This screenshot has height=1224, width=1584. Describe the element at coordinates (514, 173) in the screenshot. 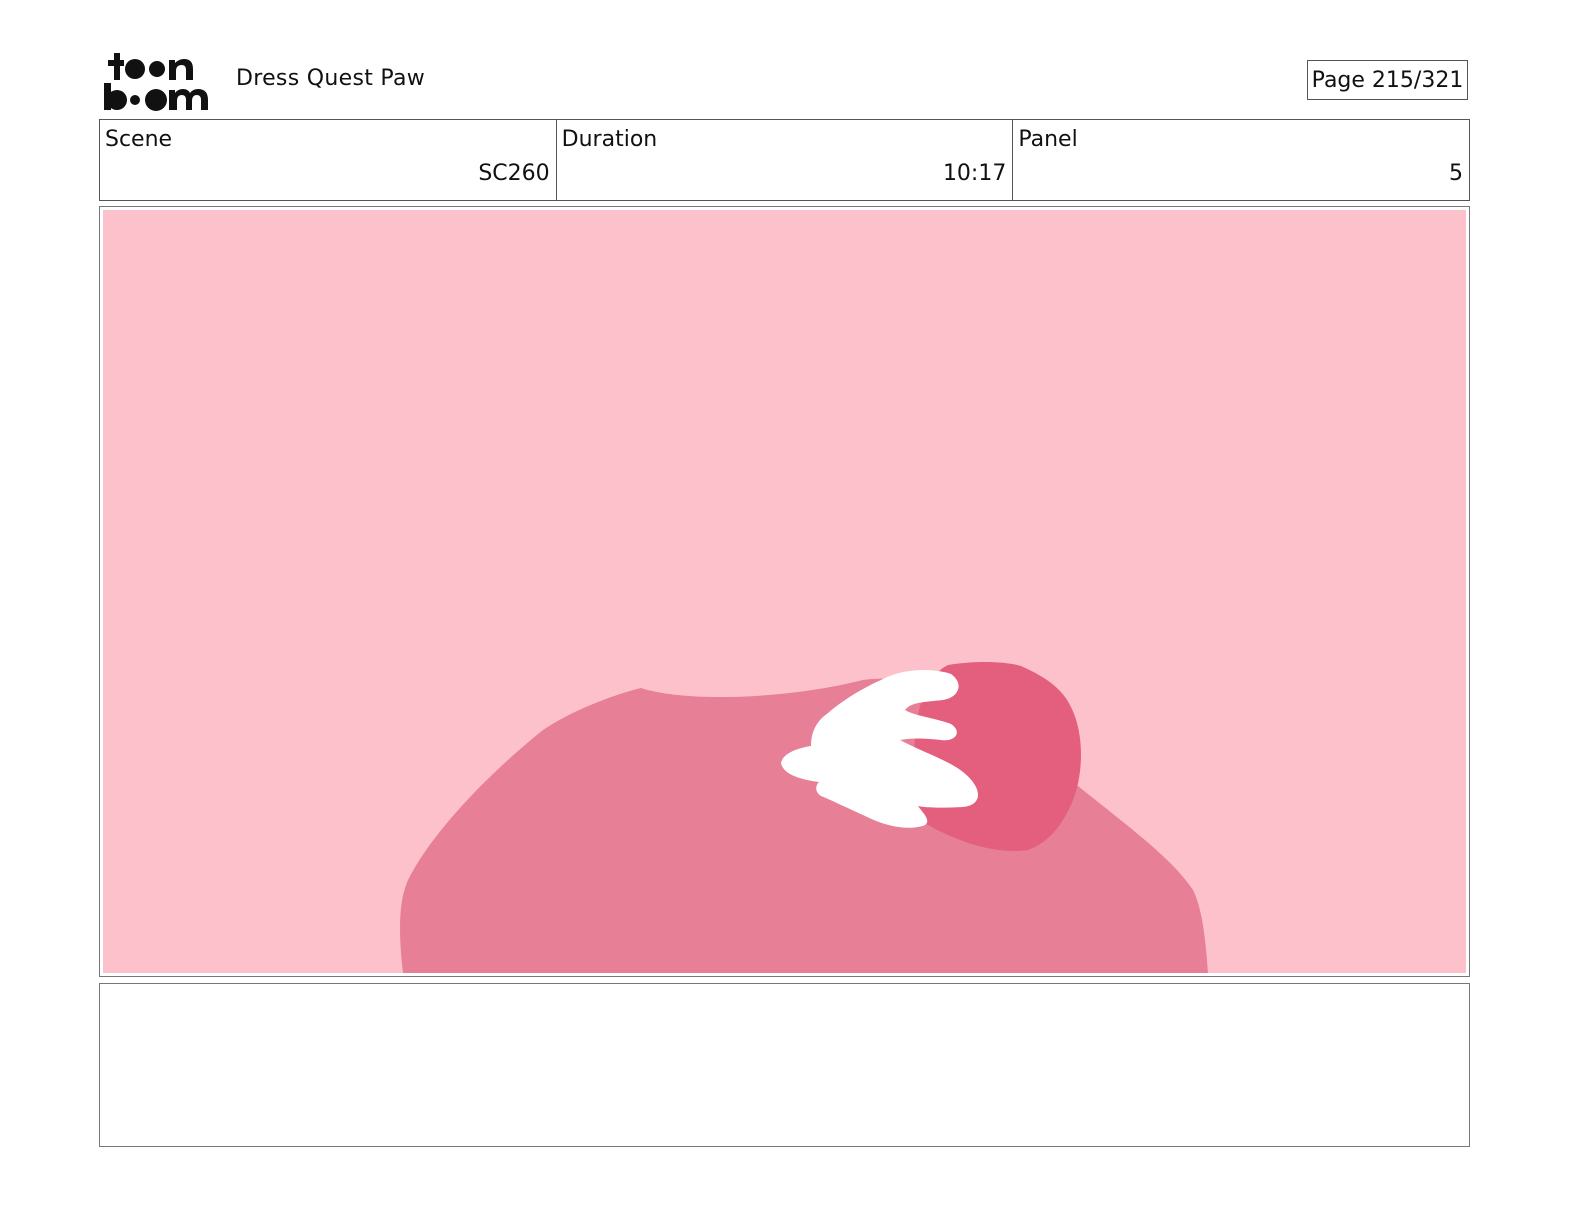

I see `scene-value: SC260` at that location.